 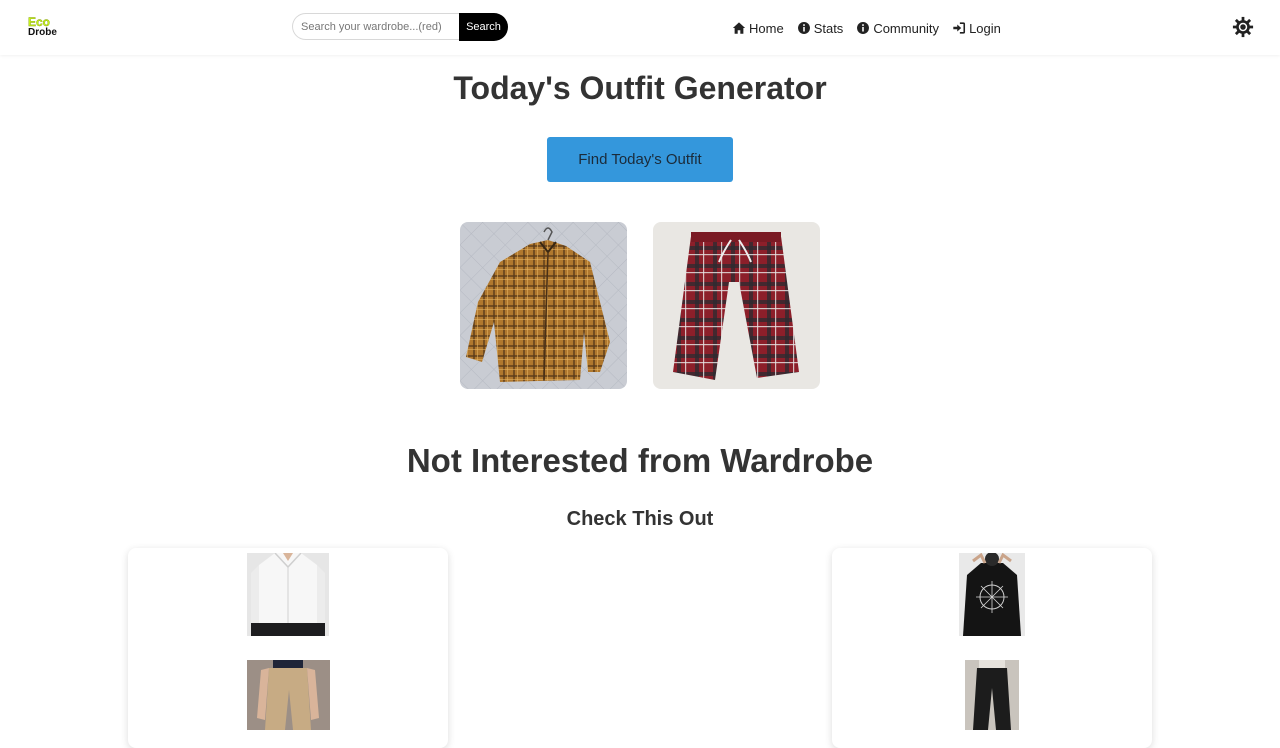 I want to click on search-bar: Search, so click(x=400, y=27).